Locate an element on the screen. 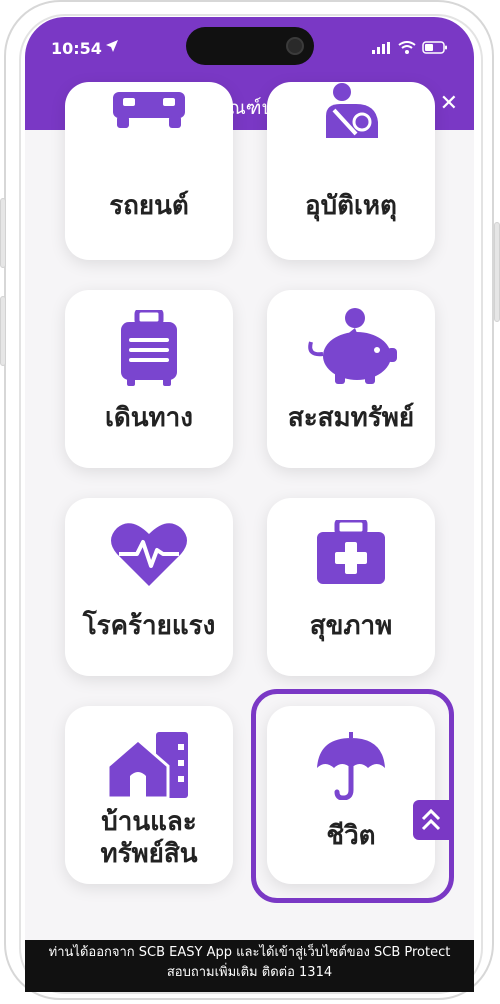 Image resolution: width=500 pixels, height=1004 pixels. phone-power-button is located at coordinates (497, 272).